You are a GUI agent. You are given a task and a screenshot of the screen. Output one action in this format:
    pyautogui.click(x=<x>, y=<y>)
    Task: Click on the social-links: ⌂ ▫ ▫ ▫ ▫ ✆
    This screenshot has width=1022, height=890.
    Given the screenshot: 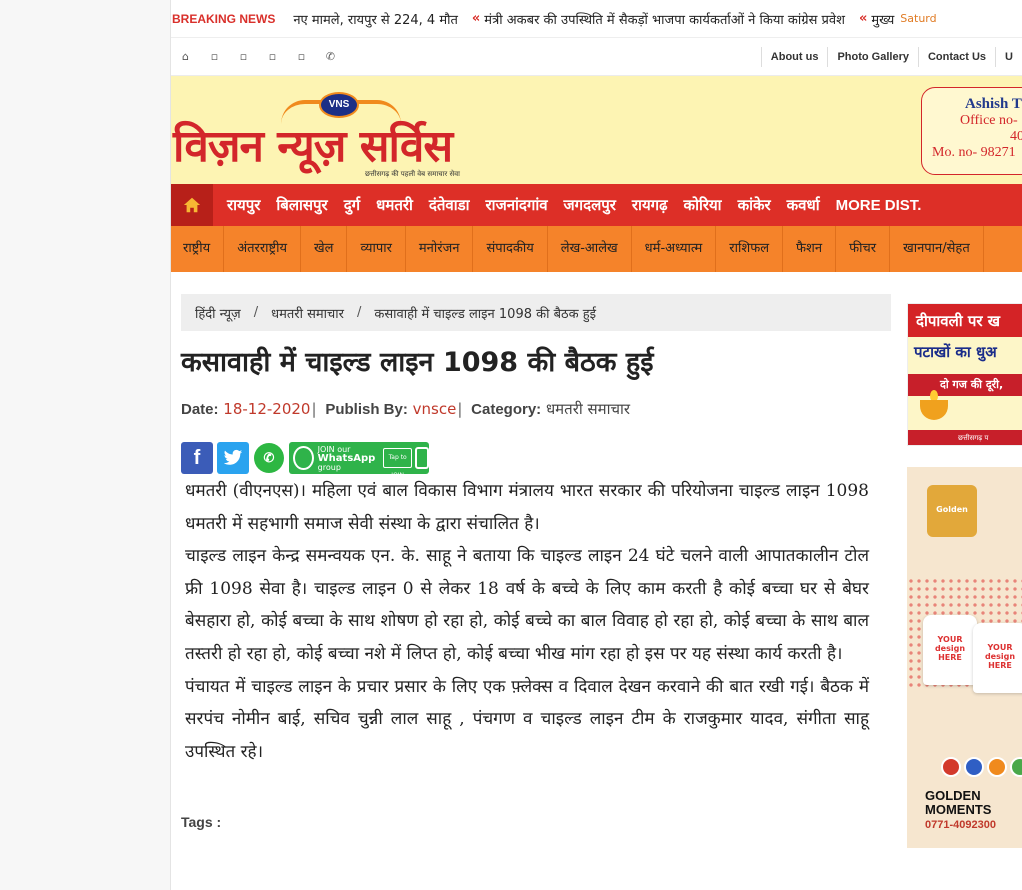 What is the action you would take?
    pyautogui.click(x=258, y=56)
    